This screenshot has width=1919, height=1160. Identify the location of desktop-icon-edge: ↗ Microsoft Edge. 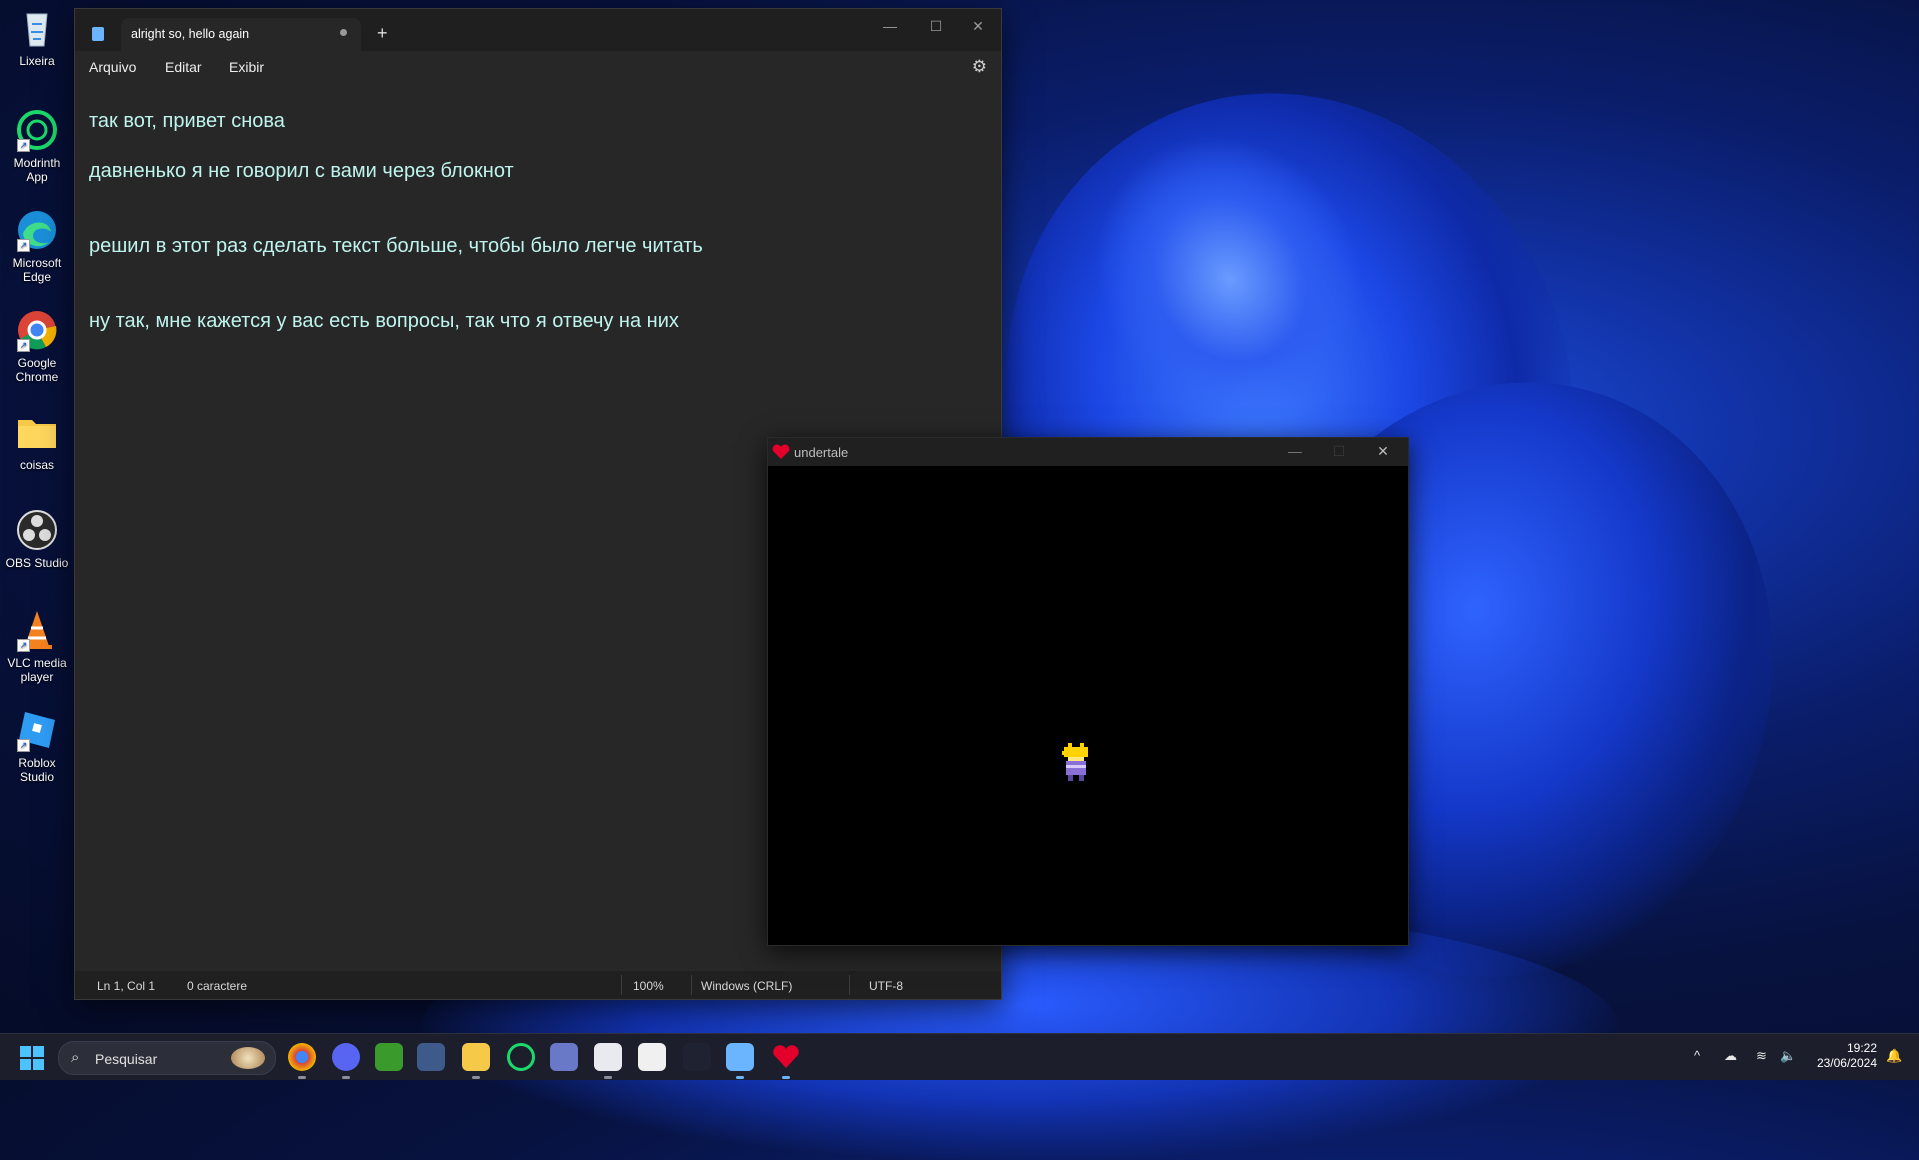
(37, 246).